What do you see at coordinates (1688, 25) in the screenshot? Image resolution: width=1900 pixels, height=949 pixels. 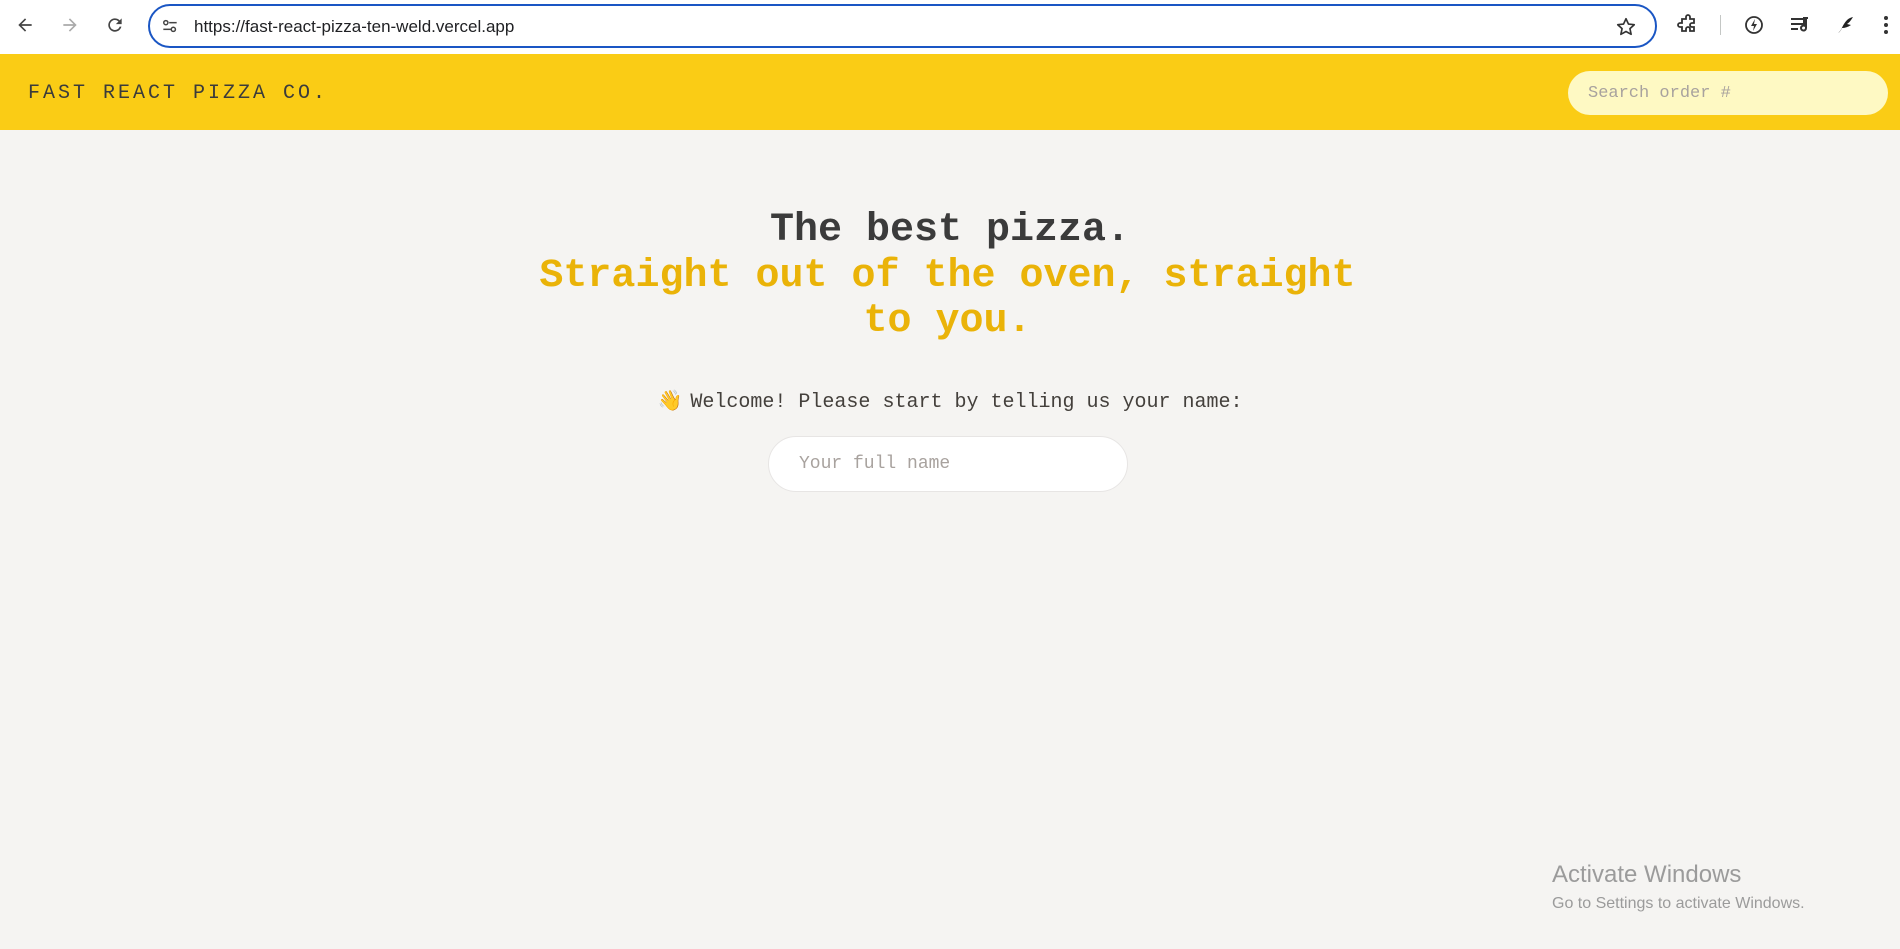 I see `extensions-puzzle-icon` at bounding box center [1688, 25].